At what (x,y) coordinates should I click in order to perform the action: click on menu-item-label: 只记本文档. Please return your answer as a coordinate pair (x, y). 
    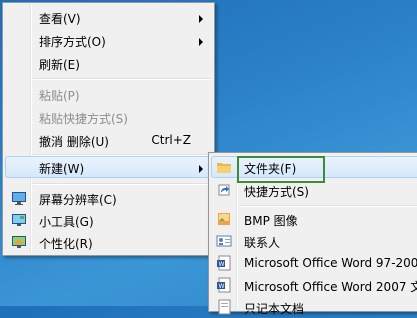
    Looking at the image, I should click on (274, 309).